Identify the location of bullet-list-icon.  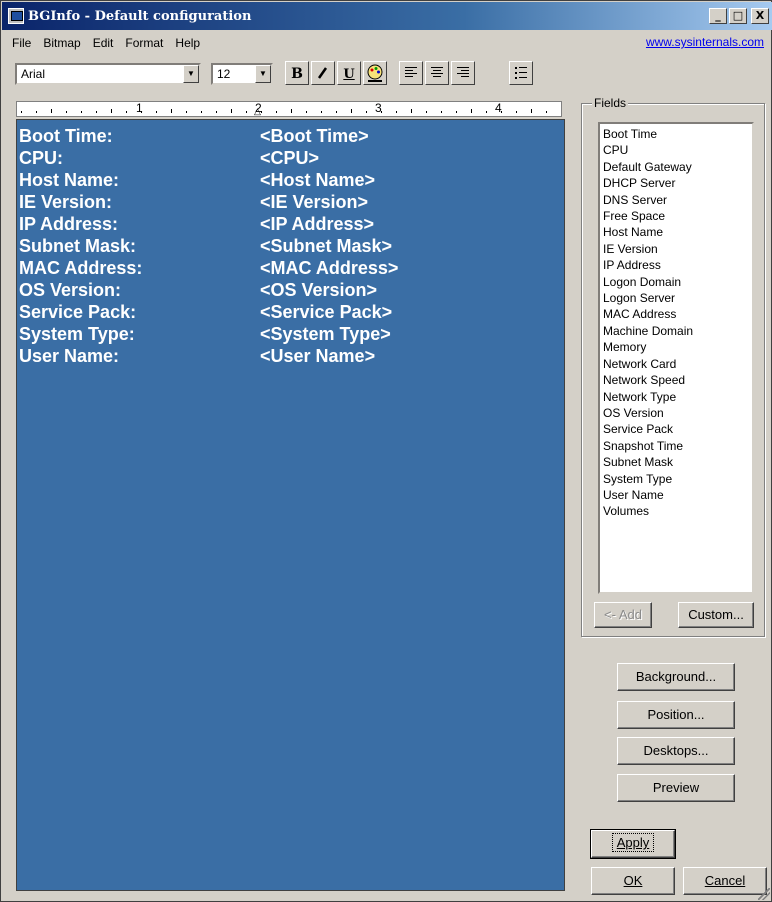
(521, 73).